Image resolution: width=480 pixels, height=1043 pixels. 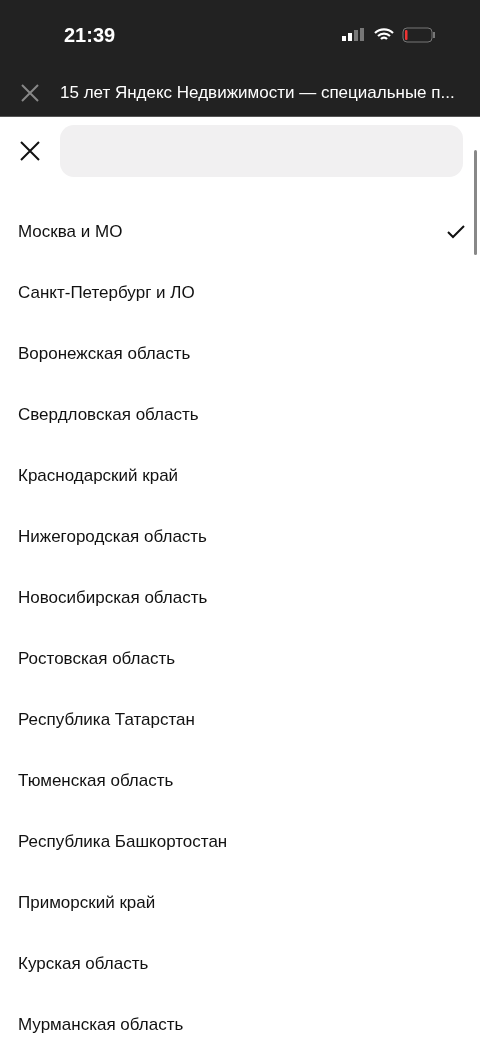 What do you see at coordinates (354, 35) in the screenshot?
I see `signal-icon` at bounding box center [354, 35].